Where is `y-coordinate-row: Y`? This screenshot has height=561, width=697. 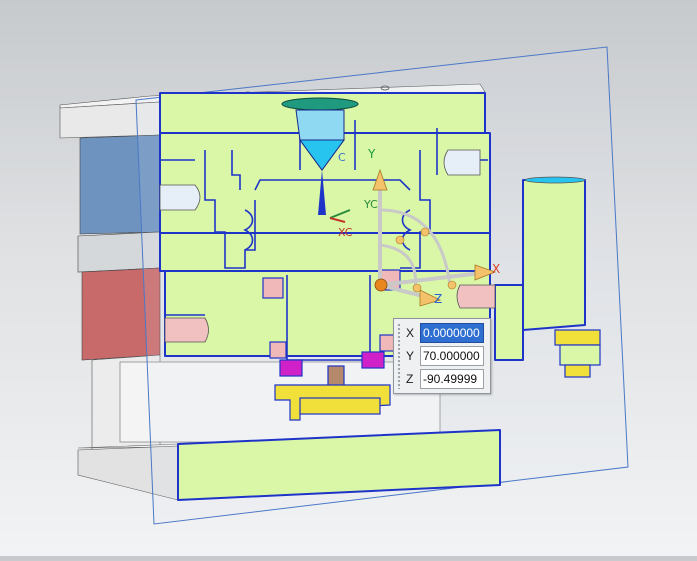
y-coordinate-row: Y is located at coordinates (446, 356).